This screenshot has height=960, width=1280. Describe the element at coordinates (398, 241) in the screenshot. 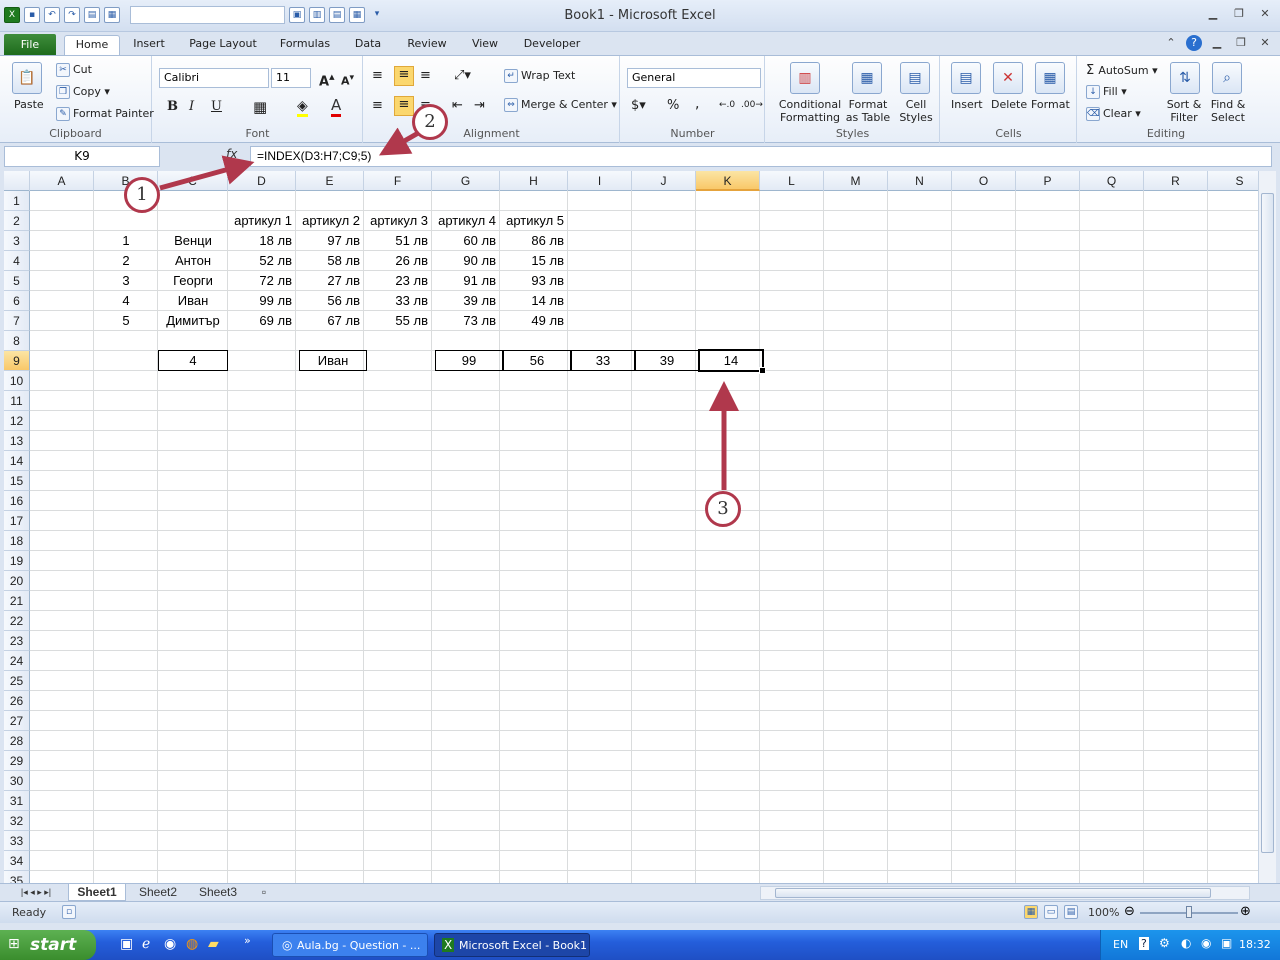

I see `cell-f3: 51 лв` at that location.